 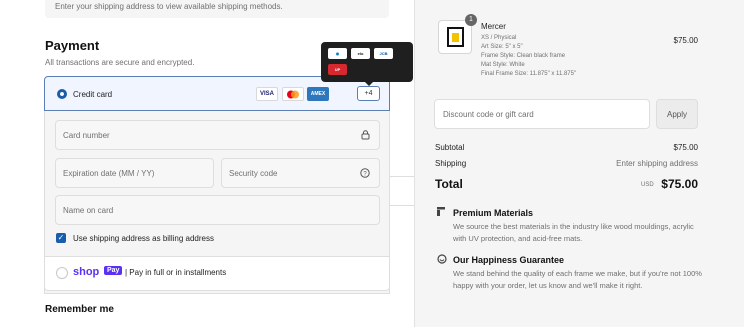 What do you see at coordinates (647, 185) in the screenshot?
I see `total-currency: USD` at bounding box center [647, 185].